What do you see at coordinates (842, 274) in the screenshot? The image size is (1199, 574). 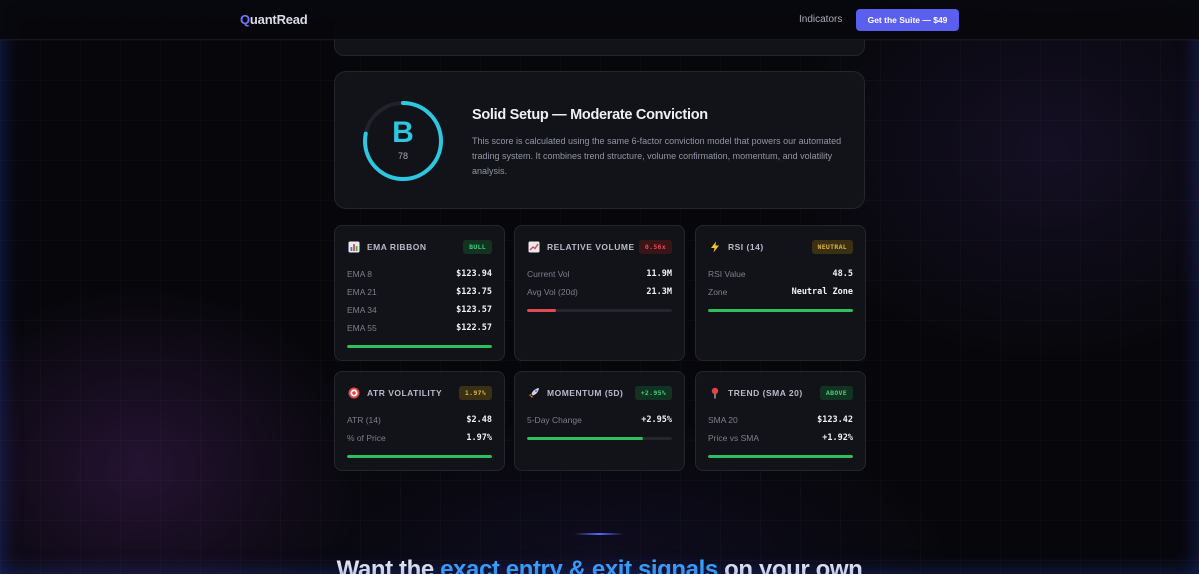 I see `row-value: 48.5` at bounding box center [842, 274].